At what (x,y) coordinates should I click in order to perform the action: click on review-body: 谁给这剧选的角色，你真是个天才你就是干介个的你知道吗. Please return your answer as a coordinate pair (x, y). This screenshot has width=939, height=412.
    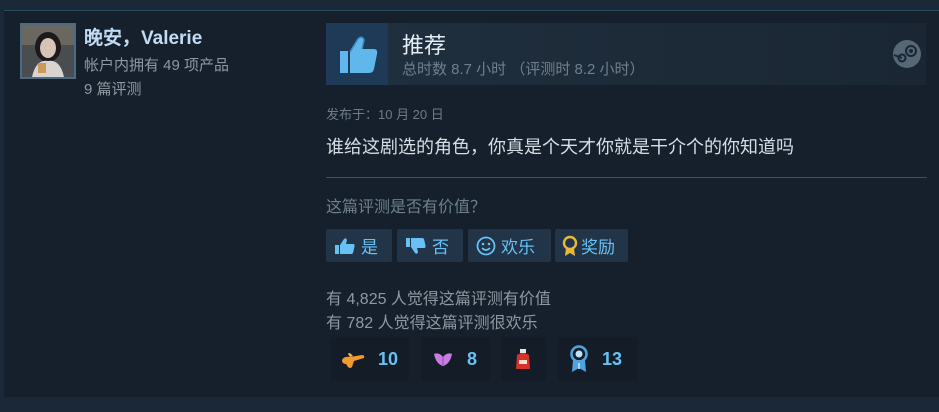
    Looking at the image, I should click on (560, 147).